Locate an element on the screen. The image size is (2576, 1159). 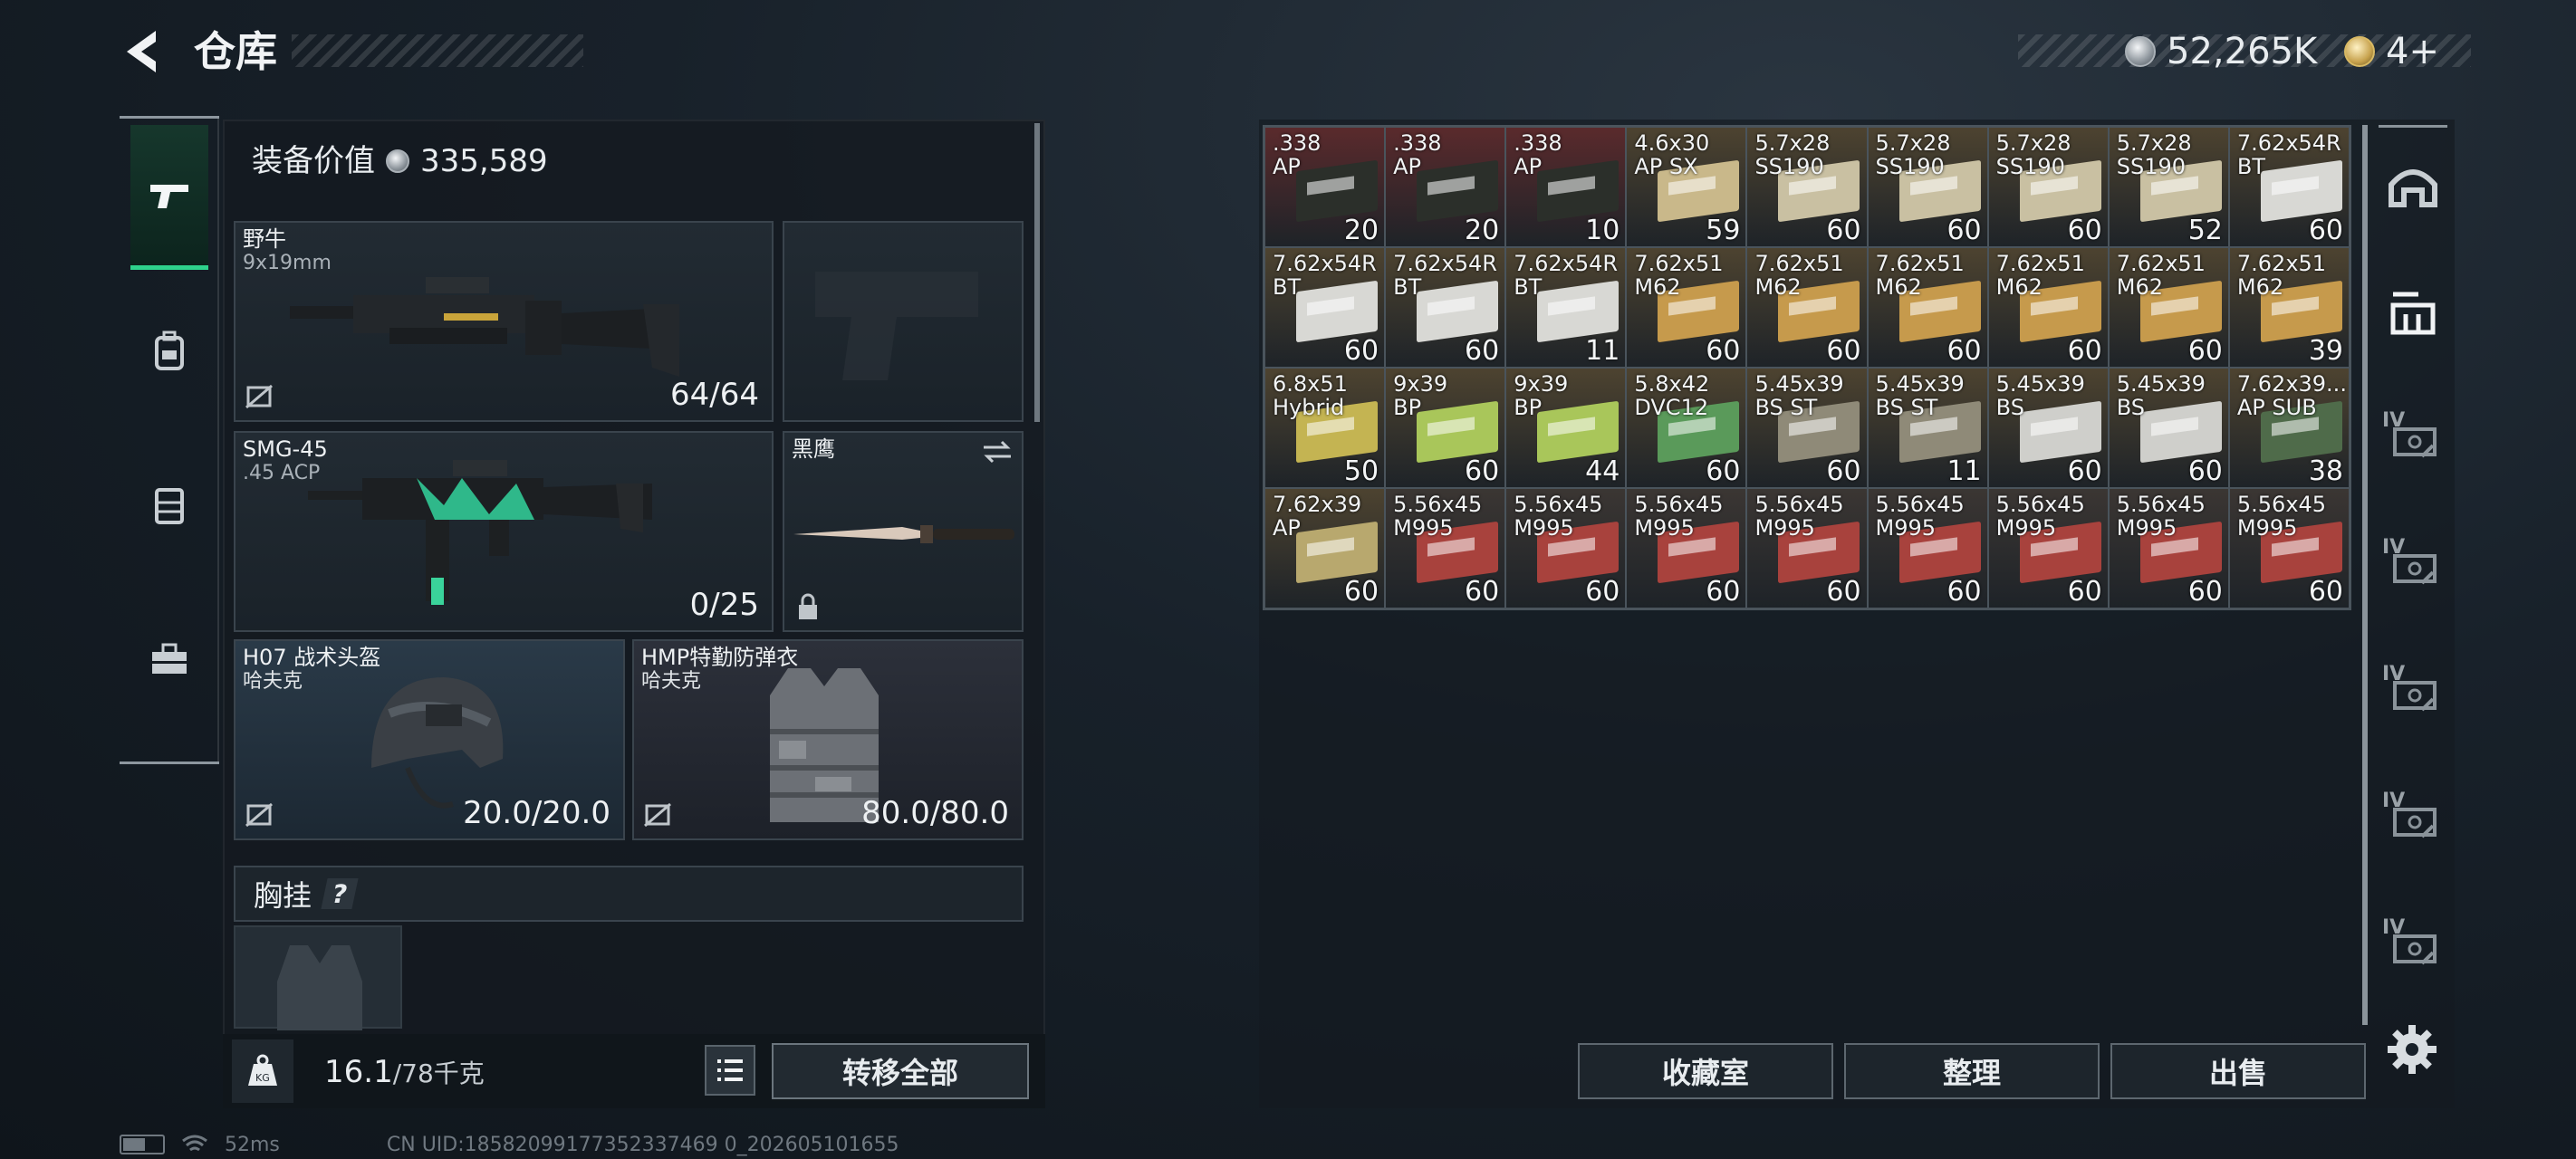
pistol-slot is located at coordinates (903, 321).